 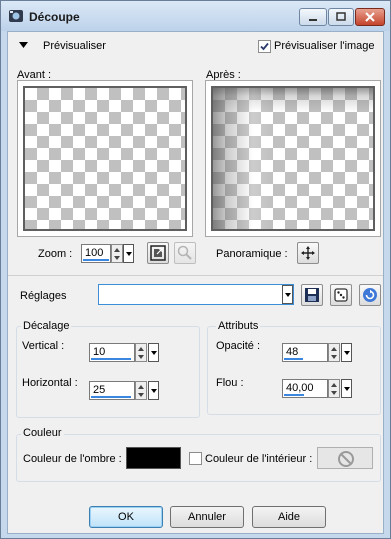 What do you see at coordinates (50, 383) in the screenshot?
I see `horizontal-label: Horizontal :` at bounding box center [50, 383].